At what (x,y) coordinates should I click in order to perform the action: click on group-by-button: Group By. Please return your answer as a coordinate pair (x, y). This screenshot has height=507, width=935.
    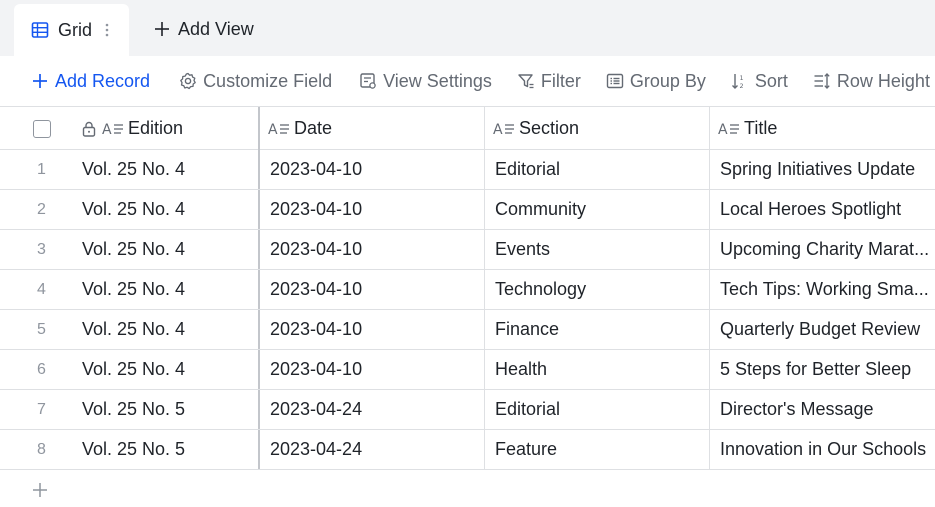
    Looking at the image, I should click on (655, 81).